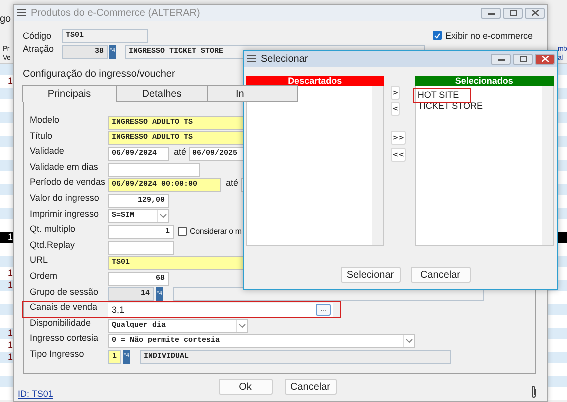  Describe the element at coordinates (39, 49) in the screenshot. I see `field-label: Atração` at that location.